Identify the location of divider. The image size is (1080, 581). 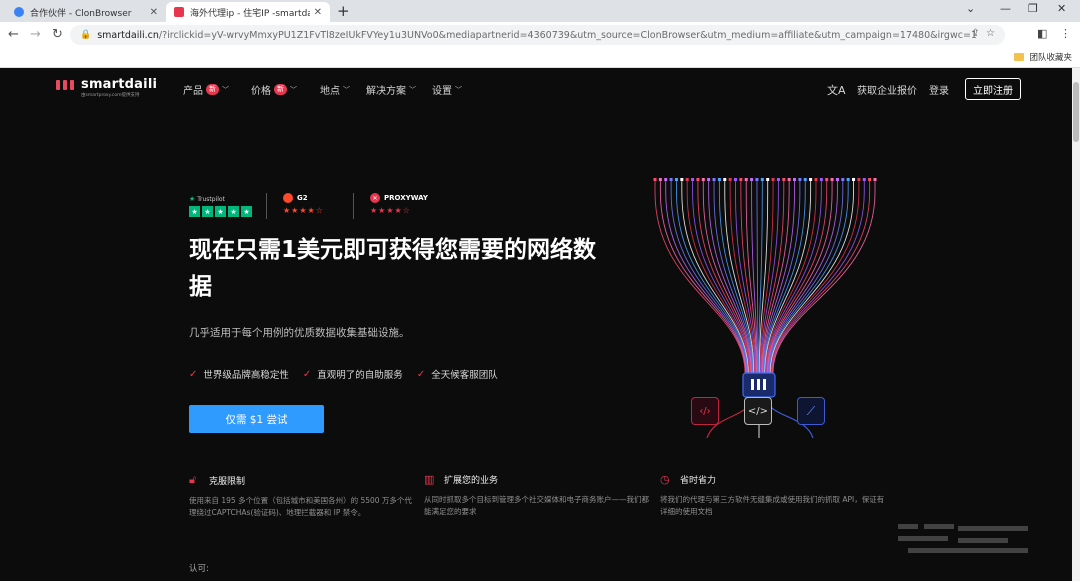
(266, 206).